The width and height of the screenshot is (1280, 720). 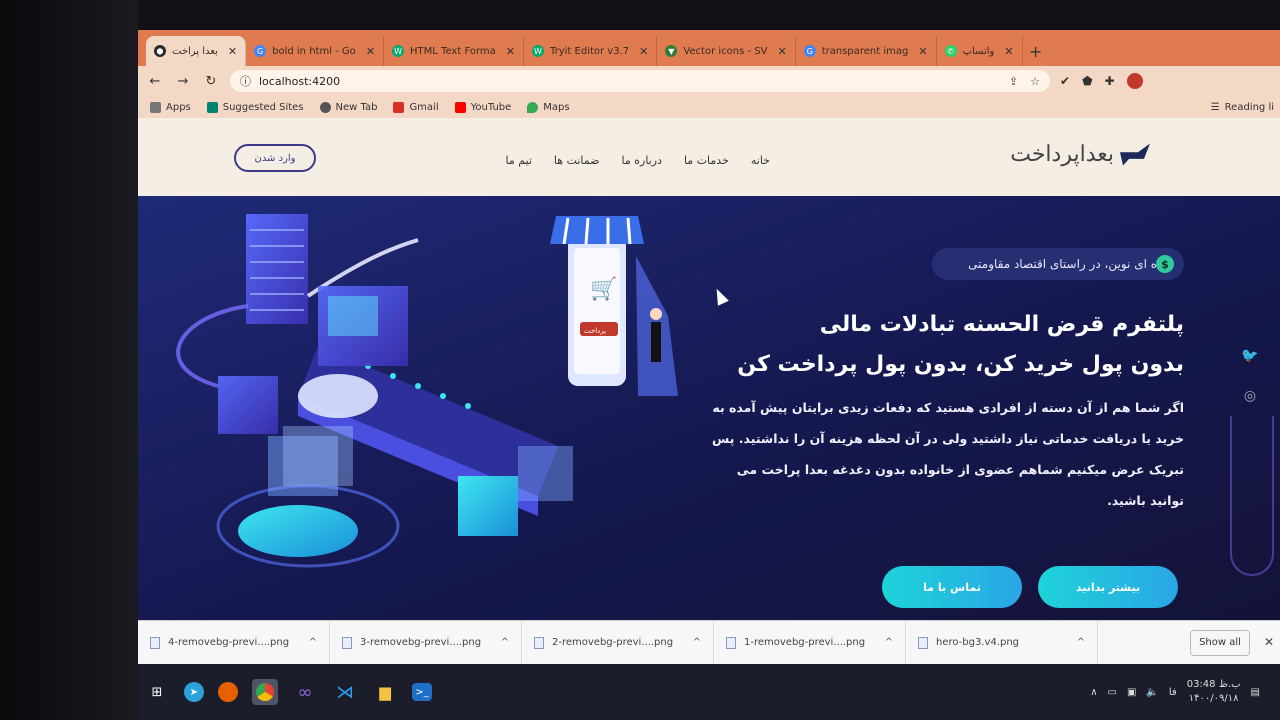 I want to click on social-bar-decoration, so click(x=1252, y=496).